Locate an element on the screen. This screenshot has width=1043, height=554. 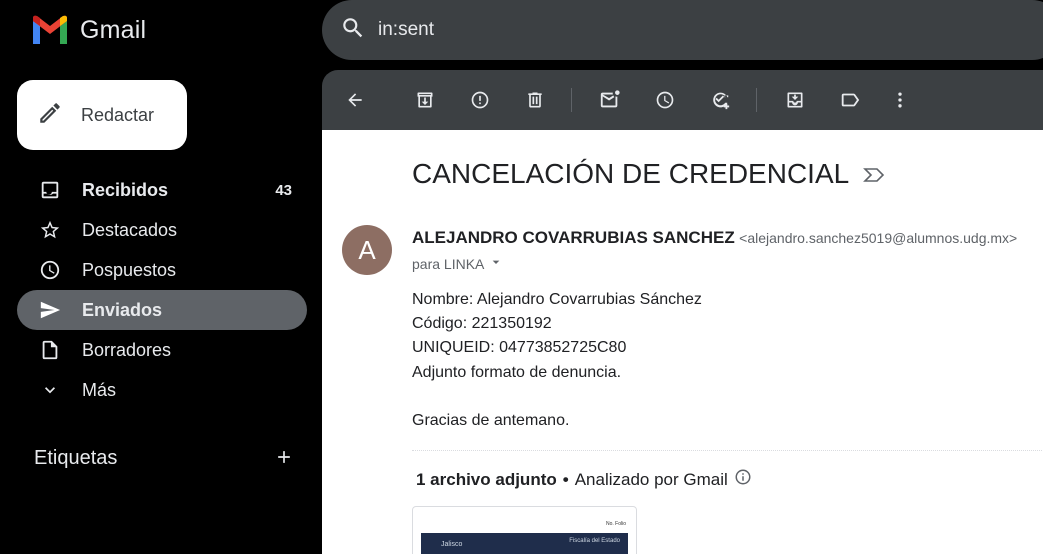
attachments-header: 1 archivo adjunto • Analizado por Gmail is located at coordinates (584, 479).